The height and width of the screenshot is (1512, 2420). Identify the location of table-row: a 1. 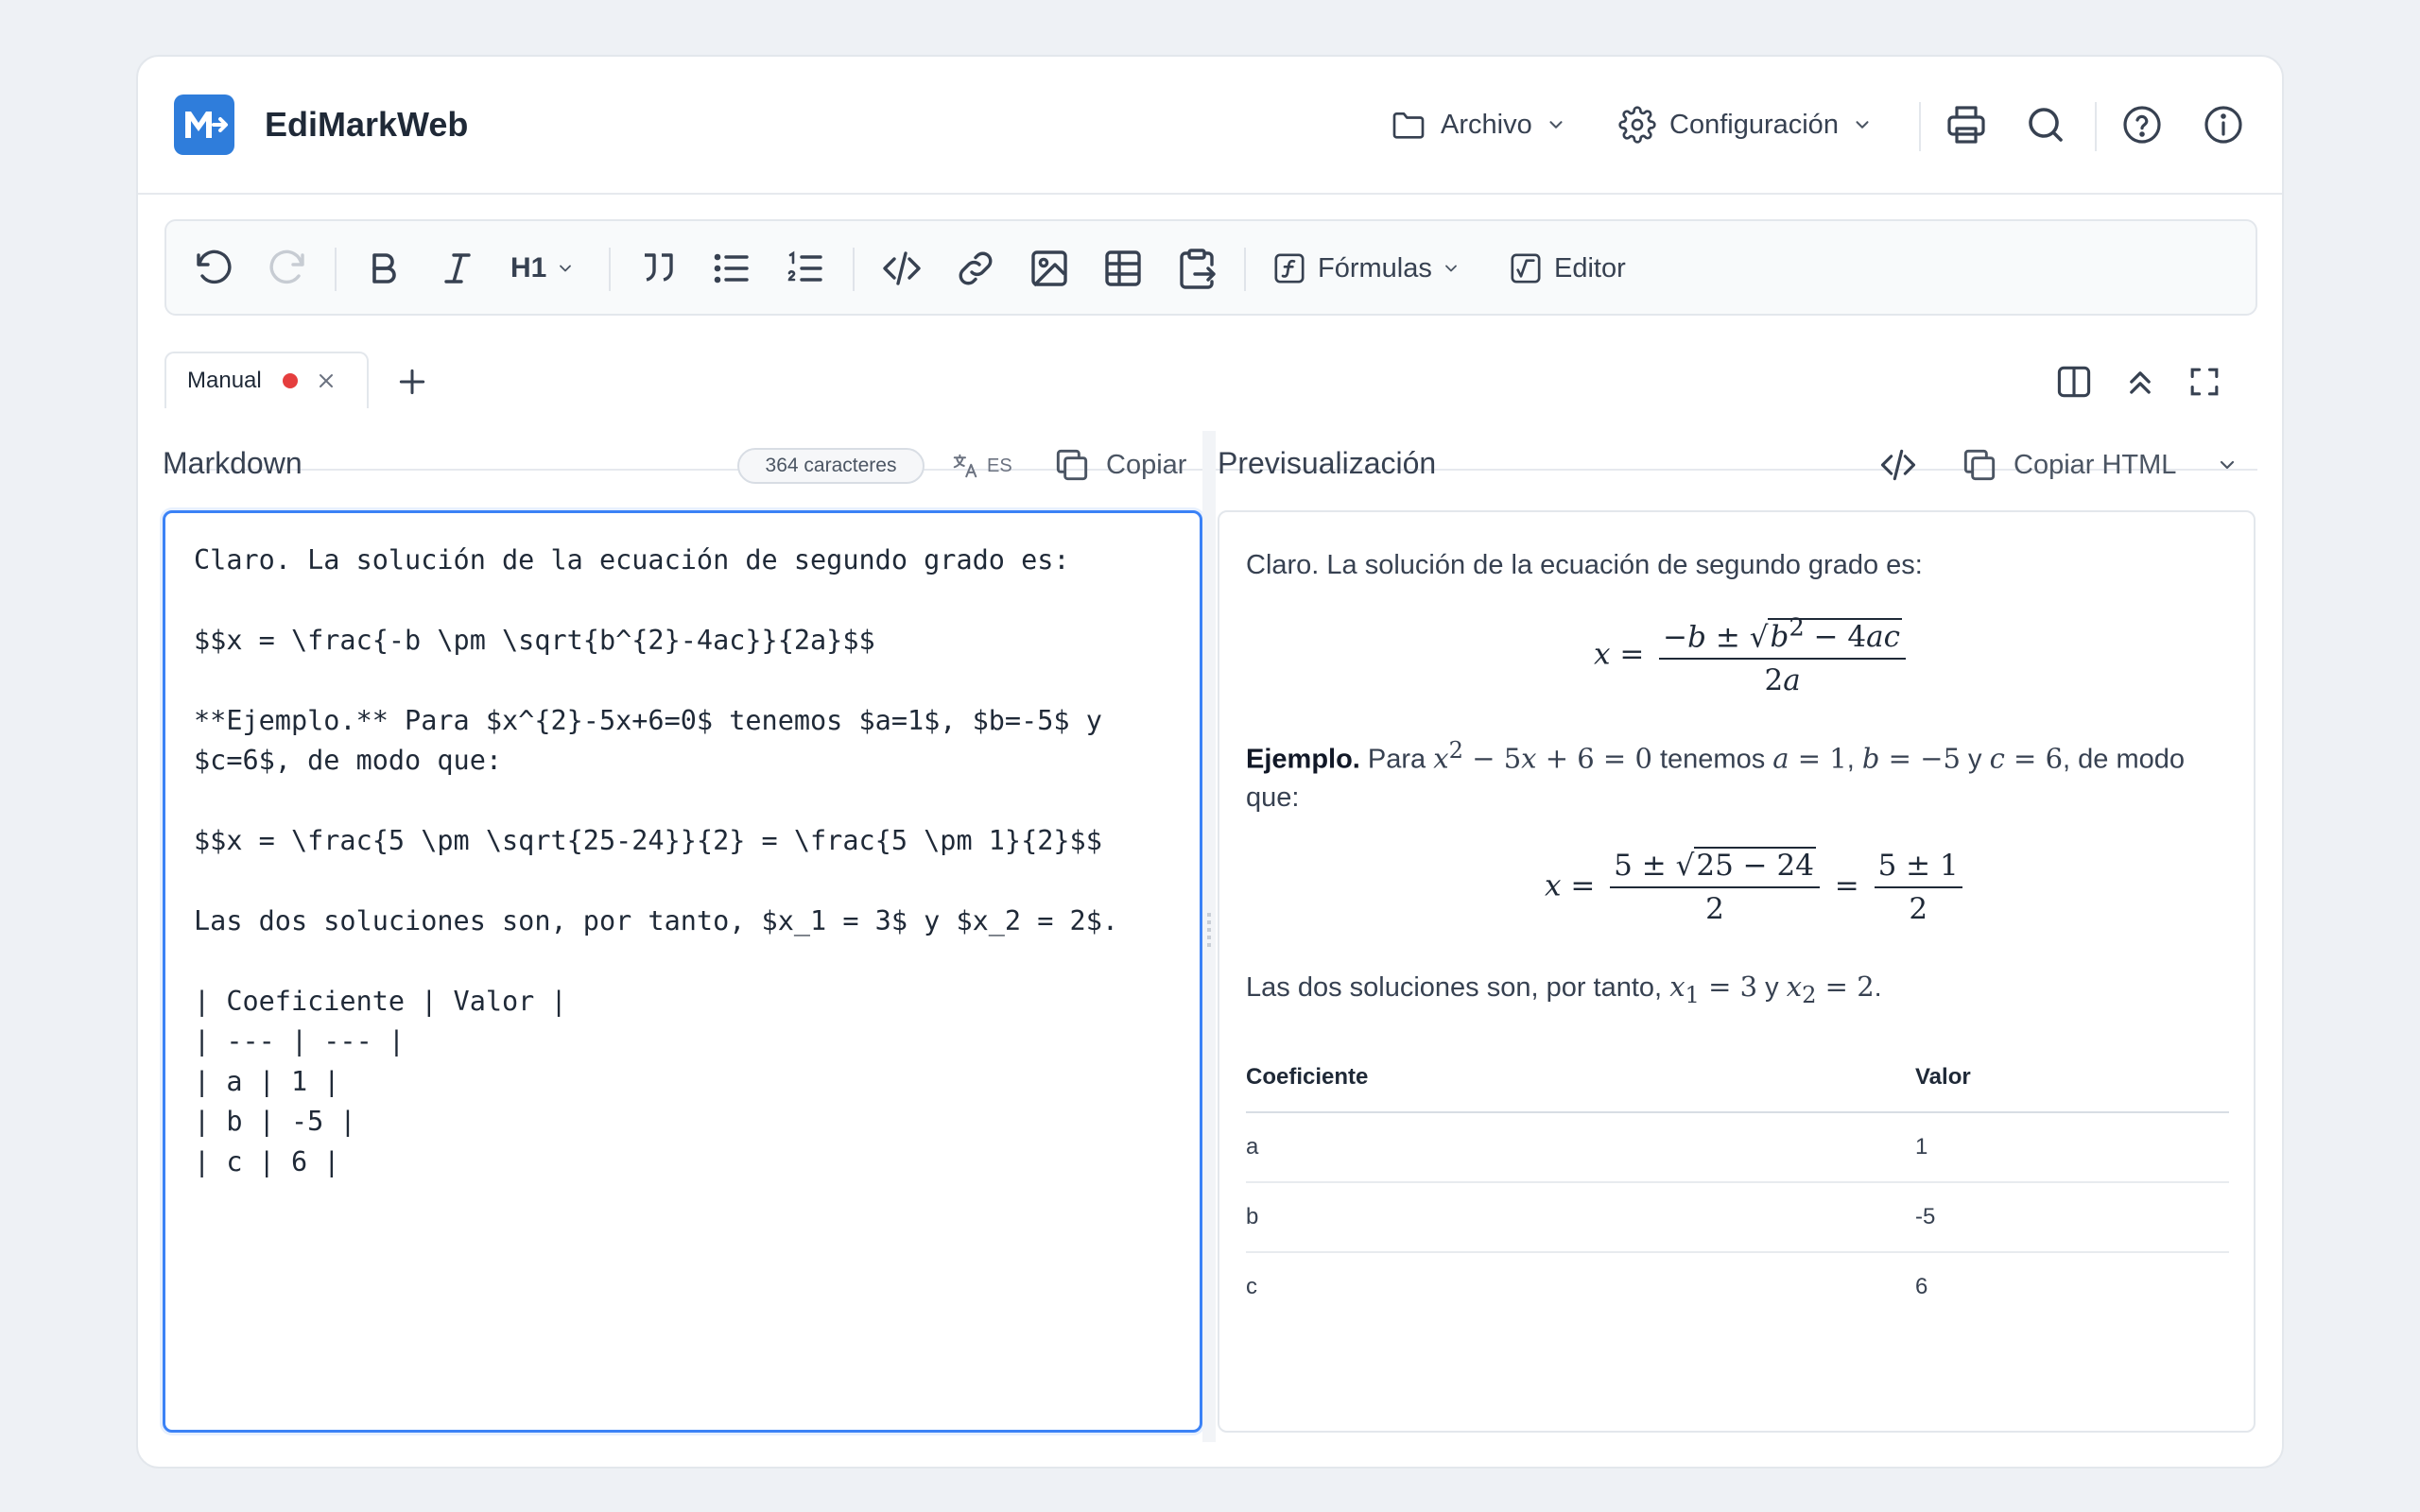
(1737, 1147).